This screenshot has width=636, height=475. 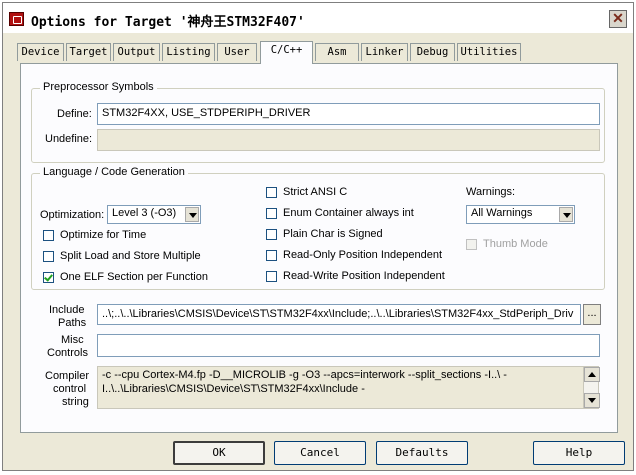 I want to click on codegen-legend: Language / Code Generation, so click(x=114, y=172).